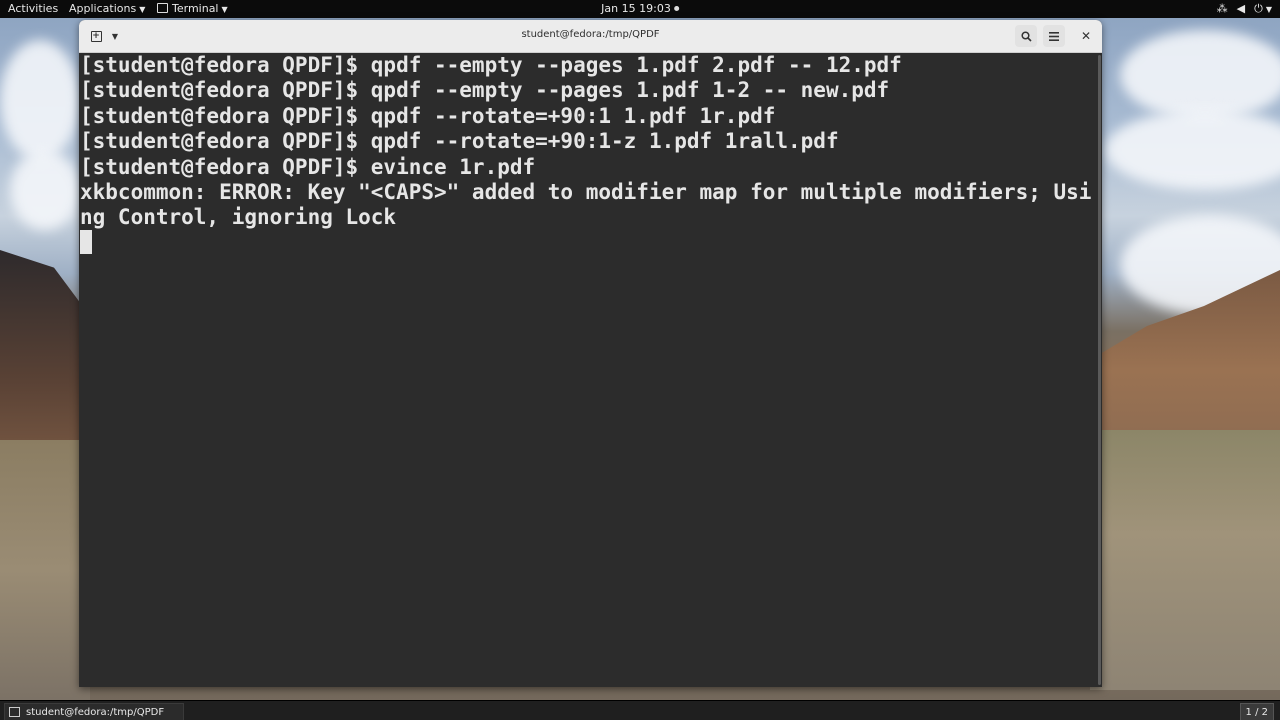 This screenshot has height=720, width=1280. I want to click on scrollbar, so click(1099, 370).